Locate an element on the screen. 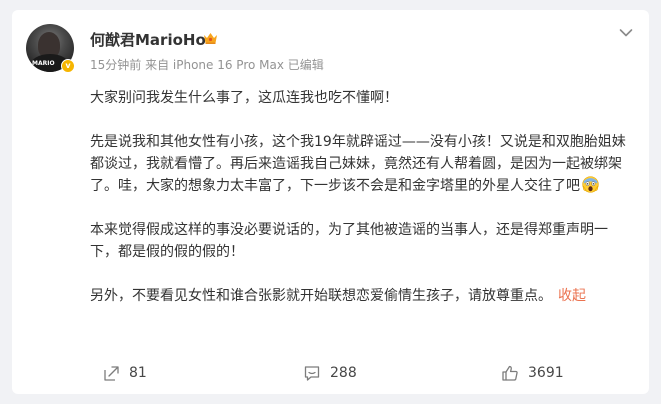  author-name: 何猷君MarioHo is located at coordinates (148, 39).